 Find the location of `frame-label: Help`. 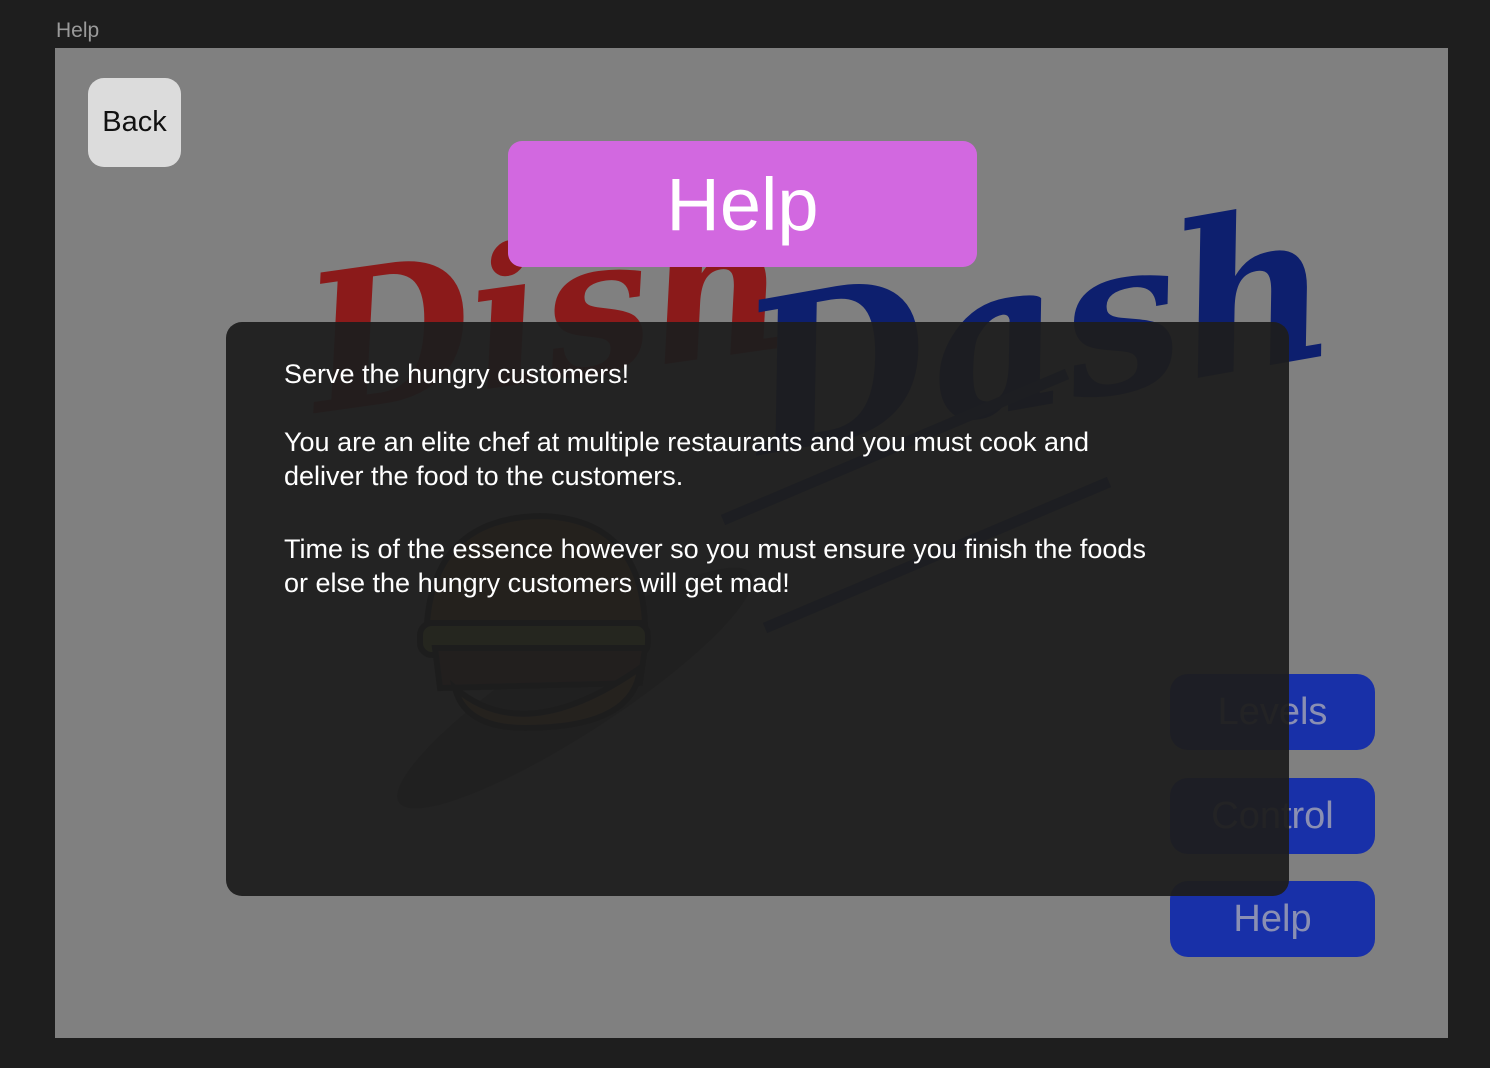

frame-label: Help is located at coordinates (78, 30).